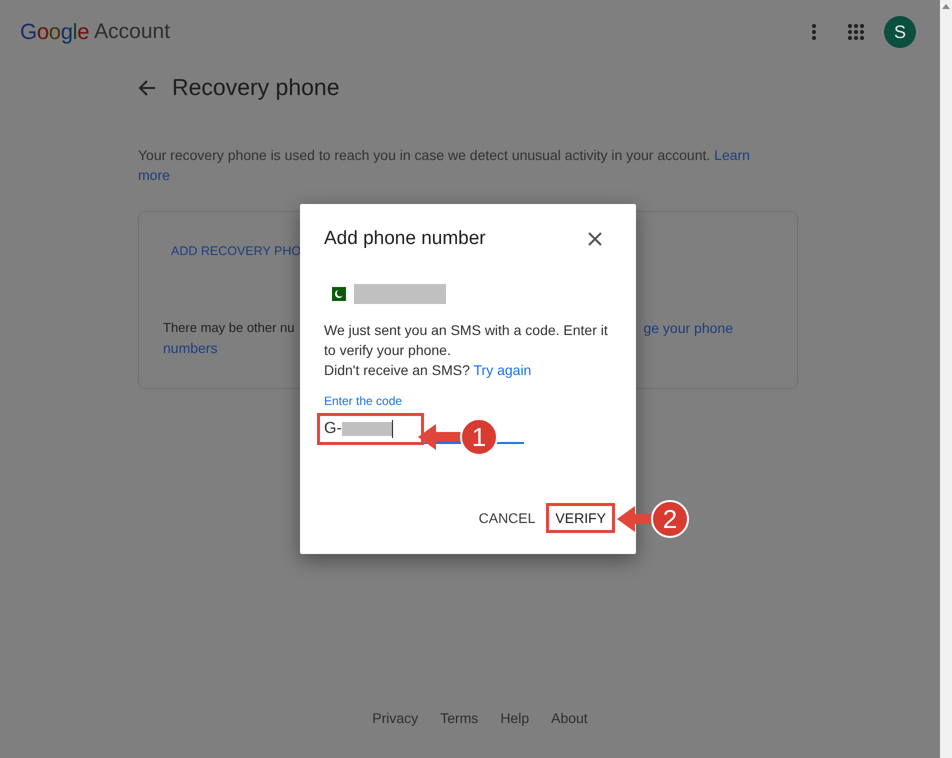 This screenshot has height=758, width=952. Describe the element at coordinates (333, 429) in the screenshot. I see `code-value: G-` at that location.